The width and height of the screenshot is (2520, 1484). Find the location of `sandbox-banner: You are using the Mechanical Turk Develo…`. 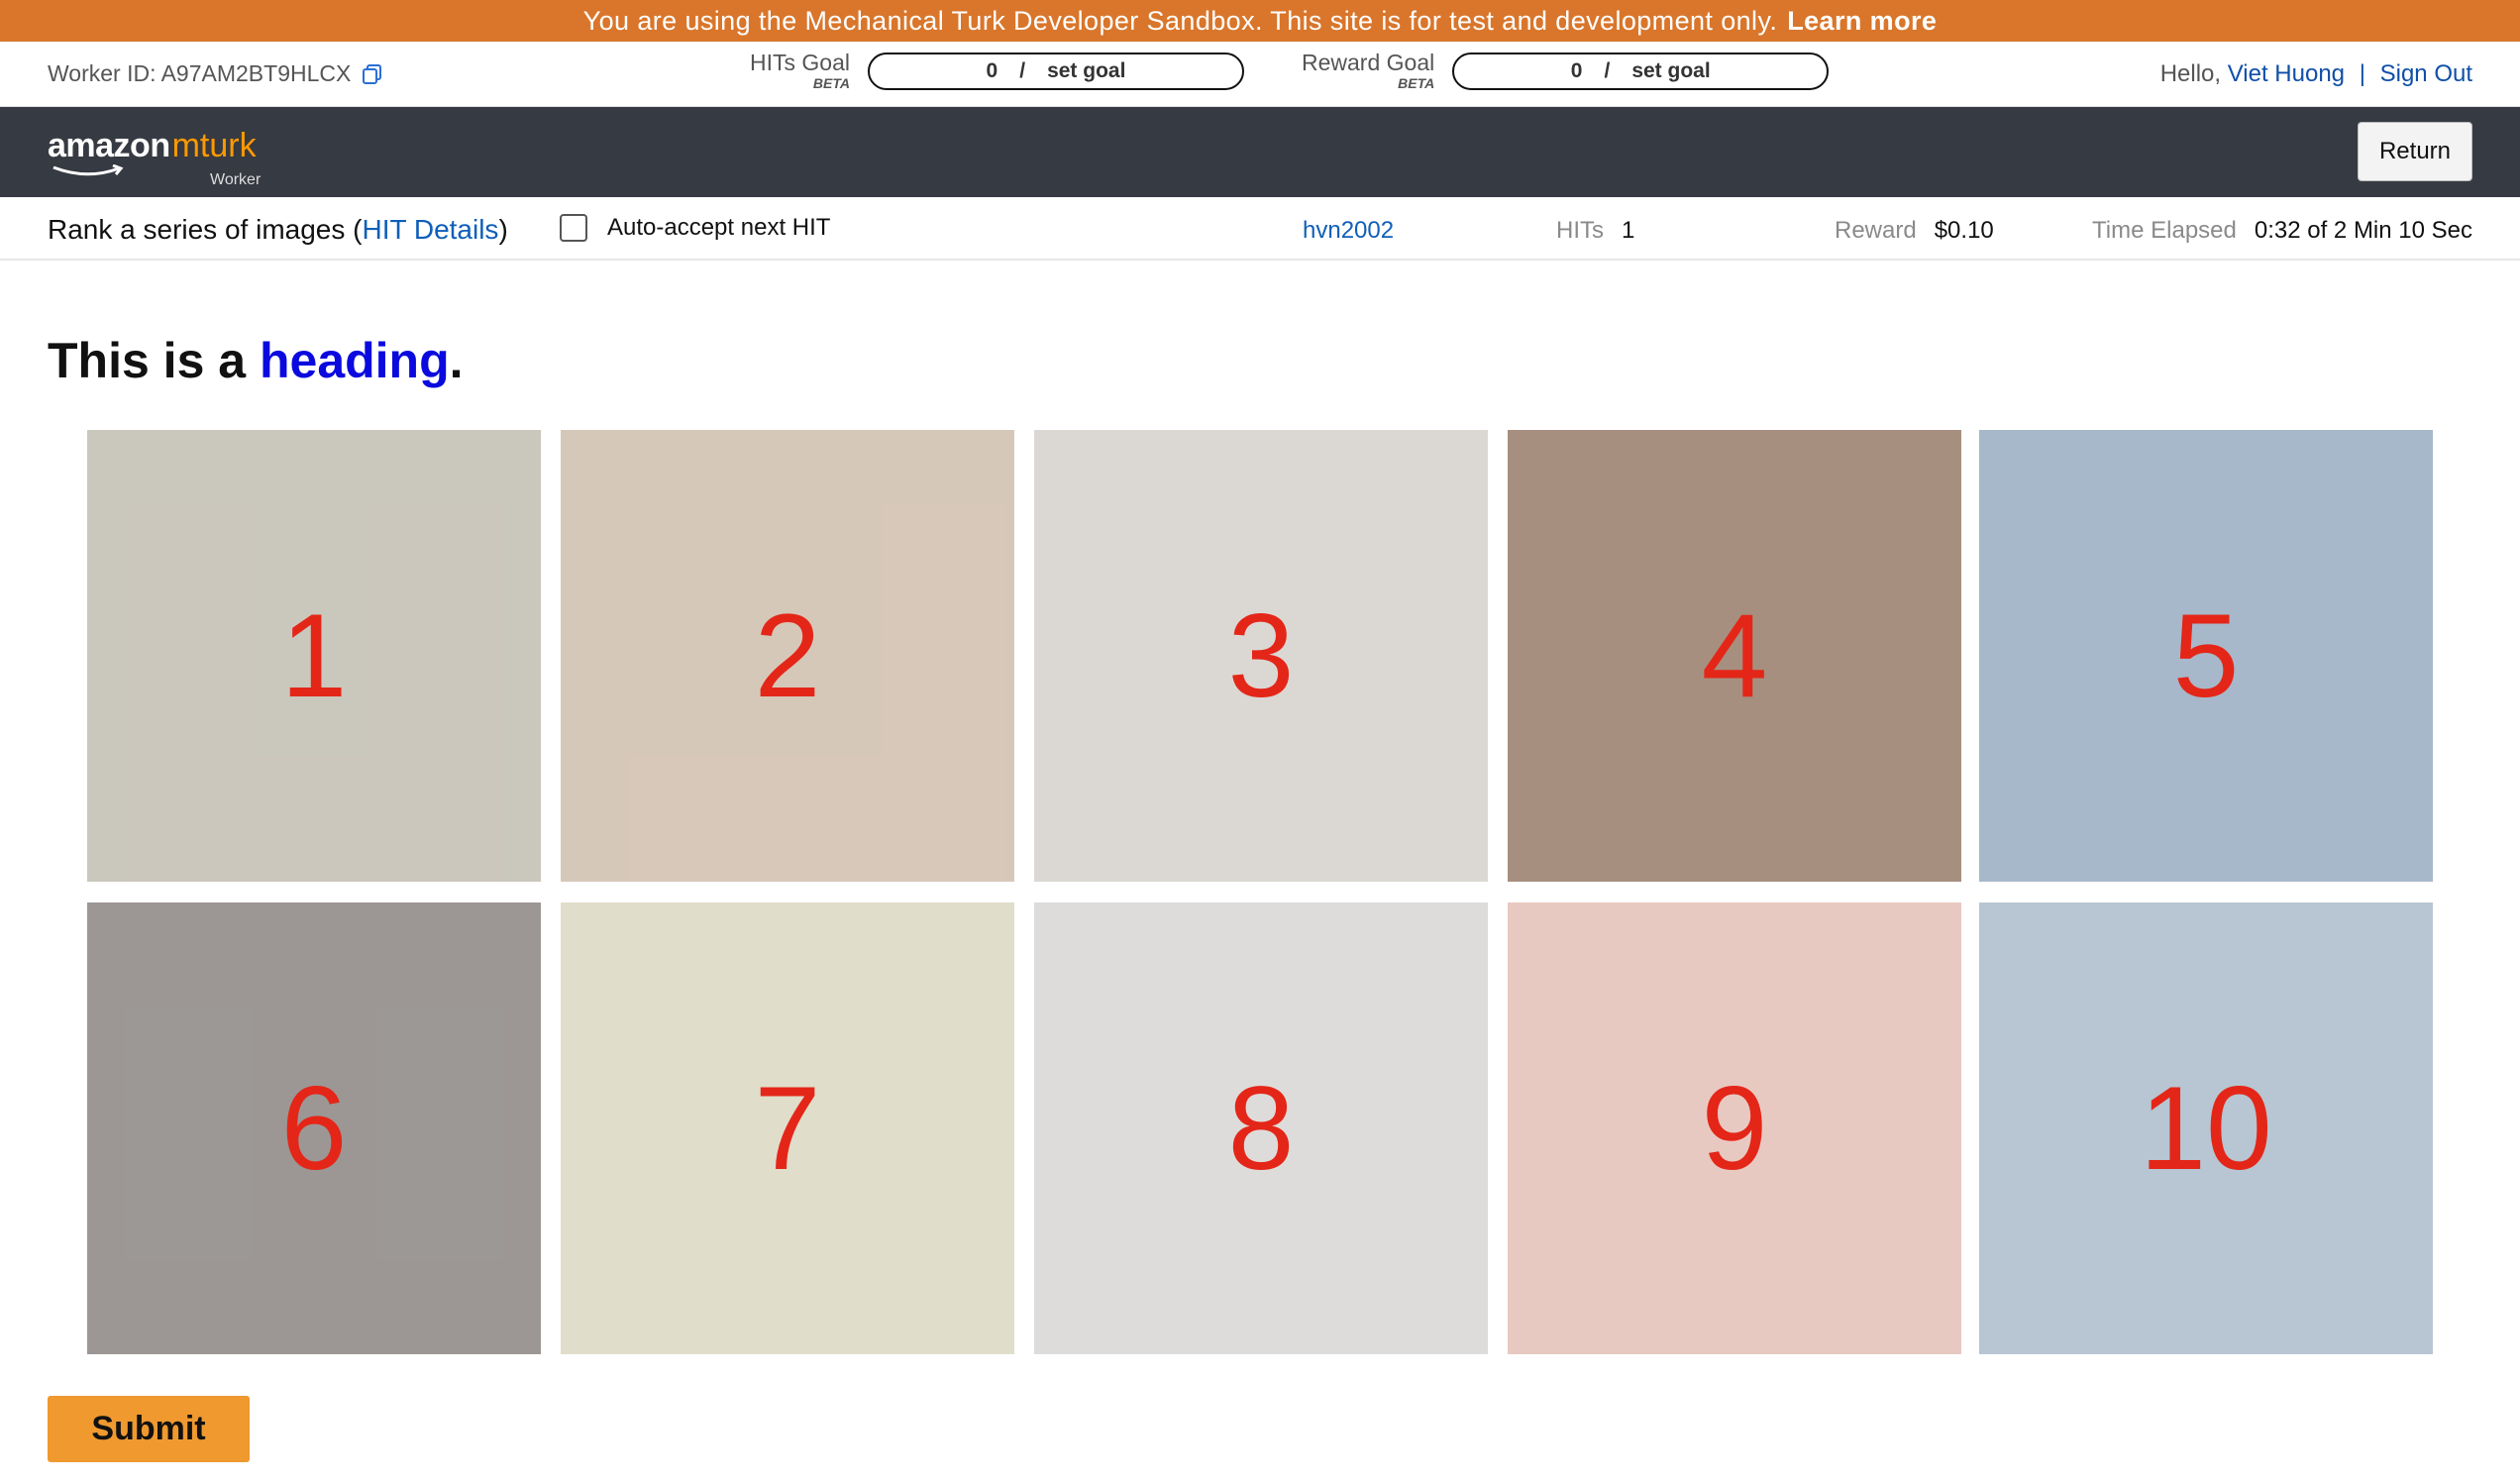

sandbox-banner: You are using the Mechanical Turk Develo… is located at coordinates (1260, 21).